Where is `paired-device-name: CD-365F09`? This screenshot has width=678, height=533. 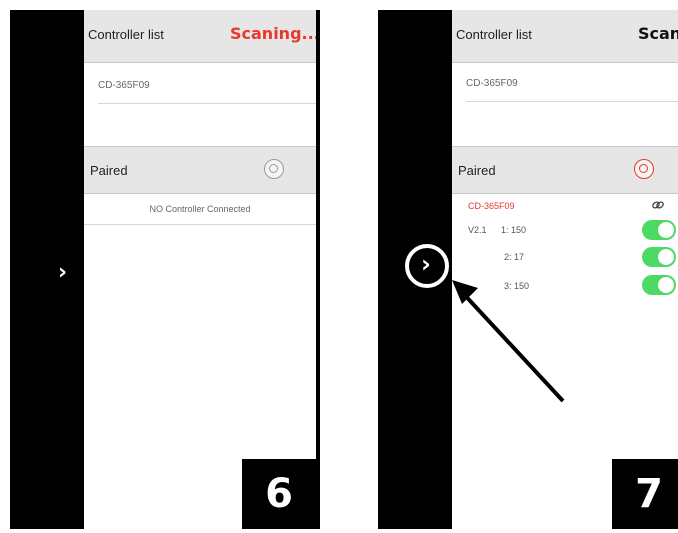
paired-device-name: CD-365F09 is located at coordinates (491, 206).